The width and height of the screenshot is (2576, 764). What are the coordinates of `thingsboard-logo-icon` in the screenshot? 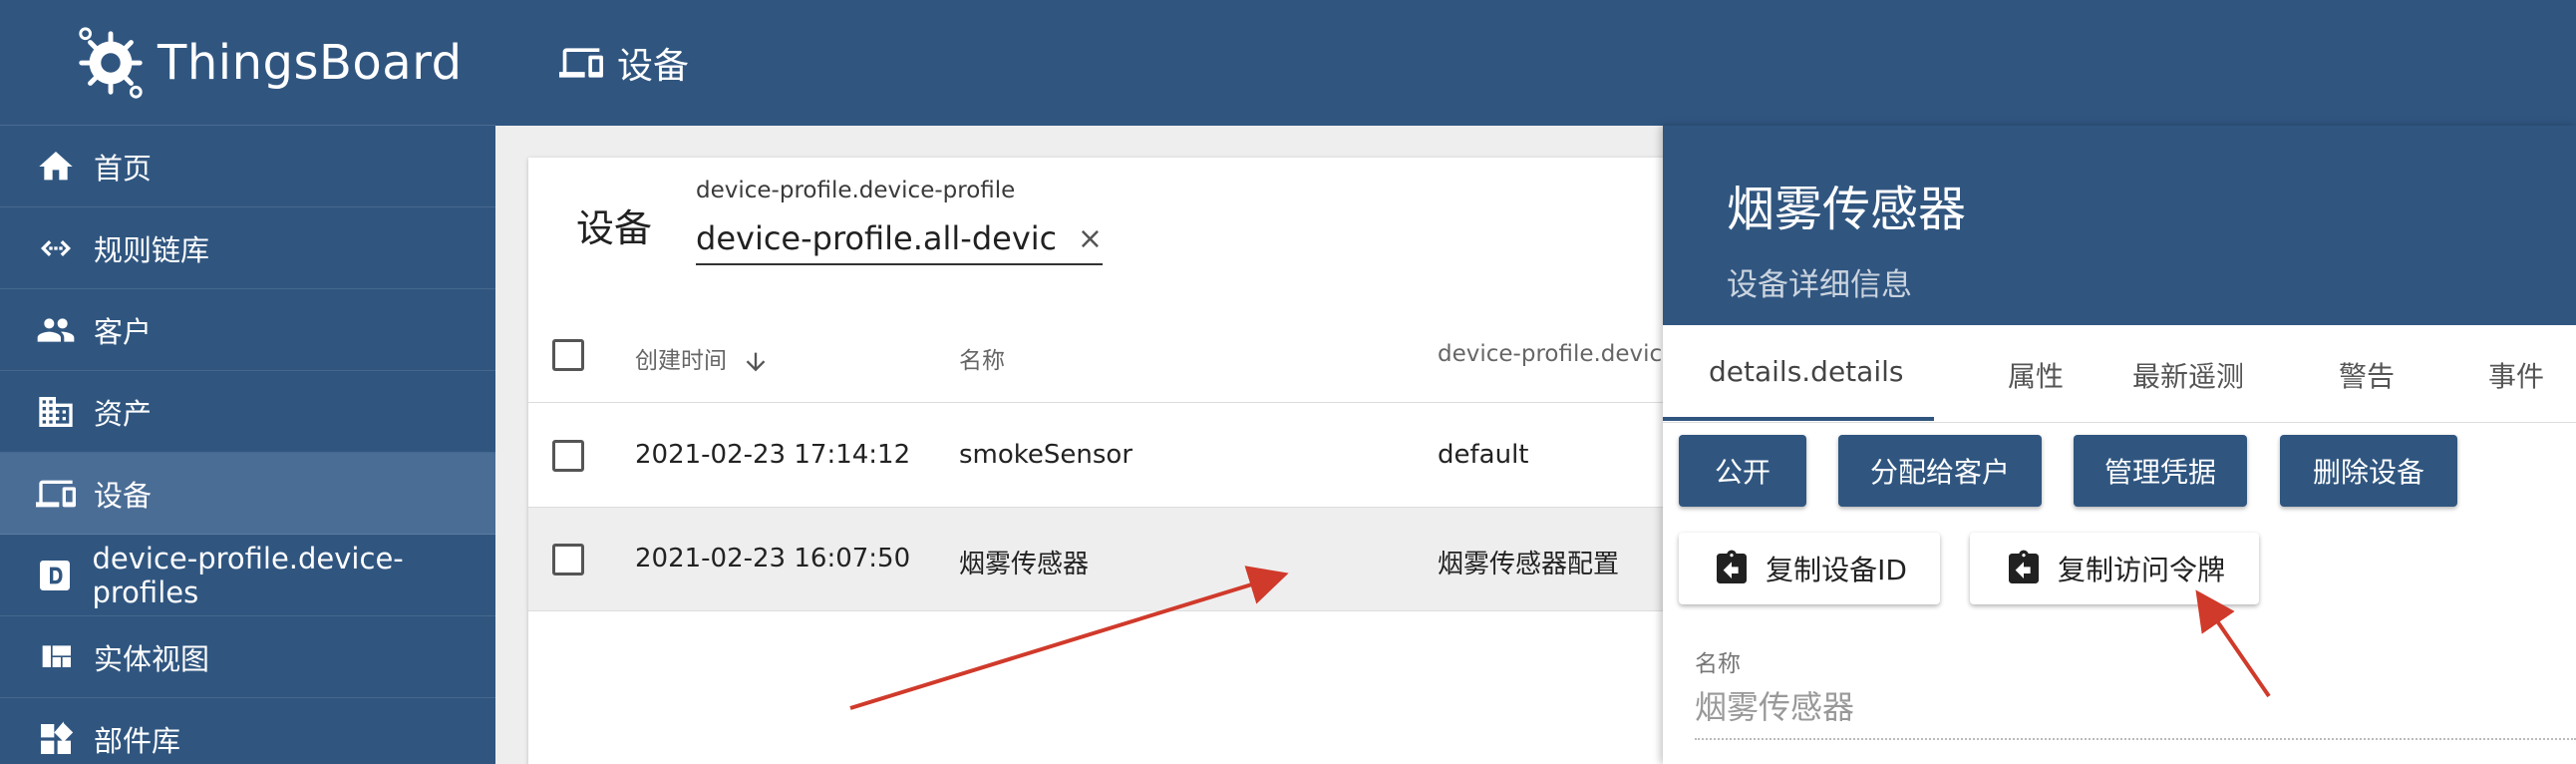 It's located at (111, 62).